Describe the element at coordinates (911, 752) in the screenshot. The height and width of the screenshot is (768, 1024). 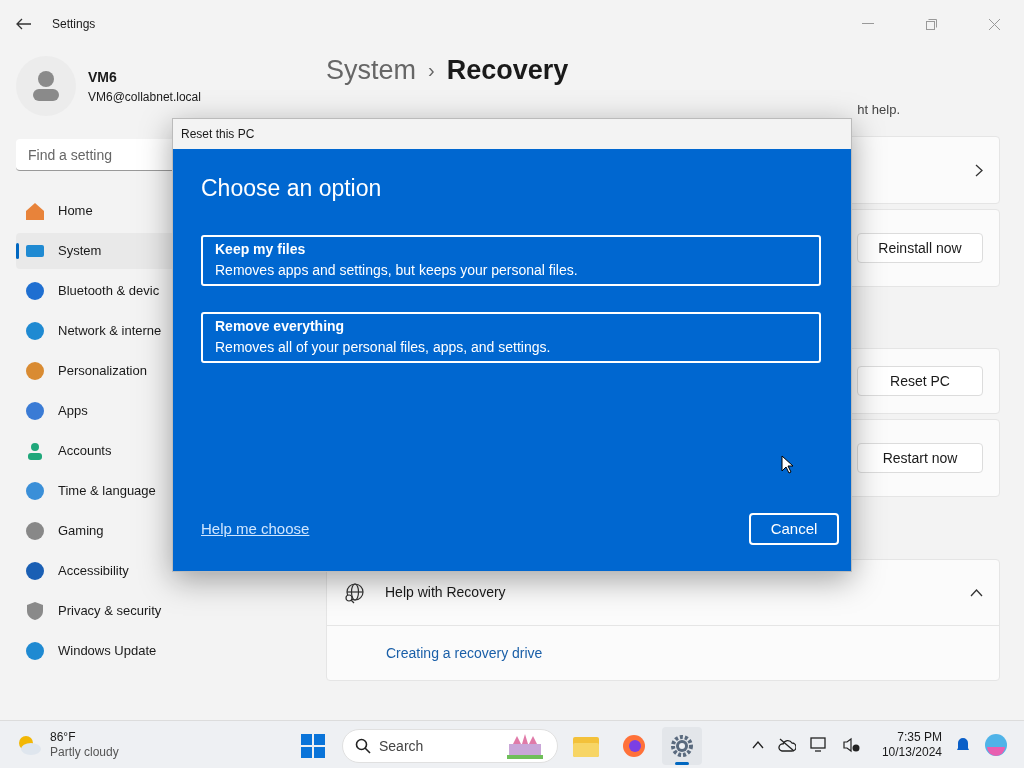
I see `clock-date: 10/13/2024` at that location.